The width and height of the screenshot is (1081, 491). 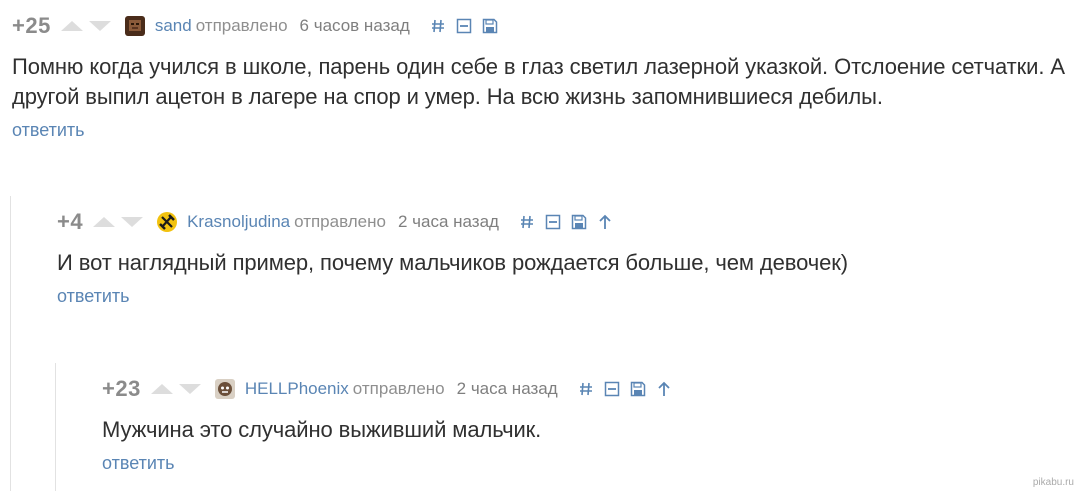 What do you see at coordinates (121, 388) in the screenshot?
I see `comment-rating: +23` at bounding box center [121, 388].